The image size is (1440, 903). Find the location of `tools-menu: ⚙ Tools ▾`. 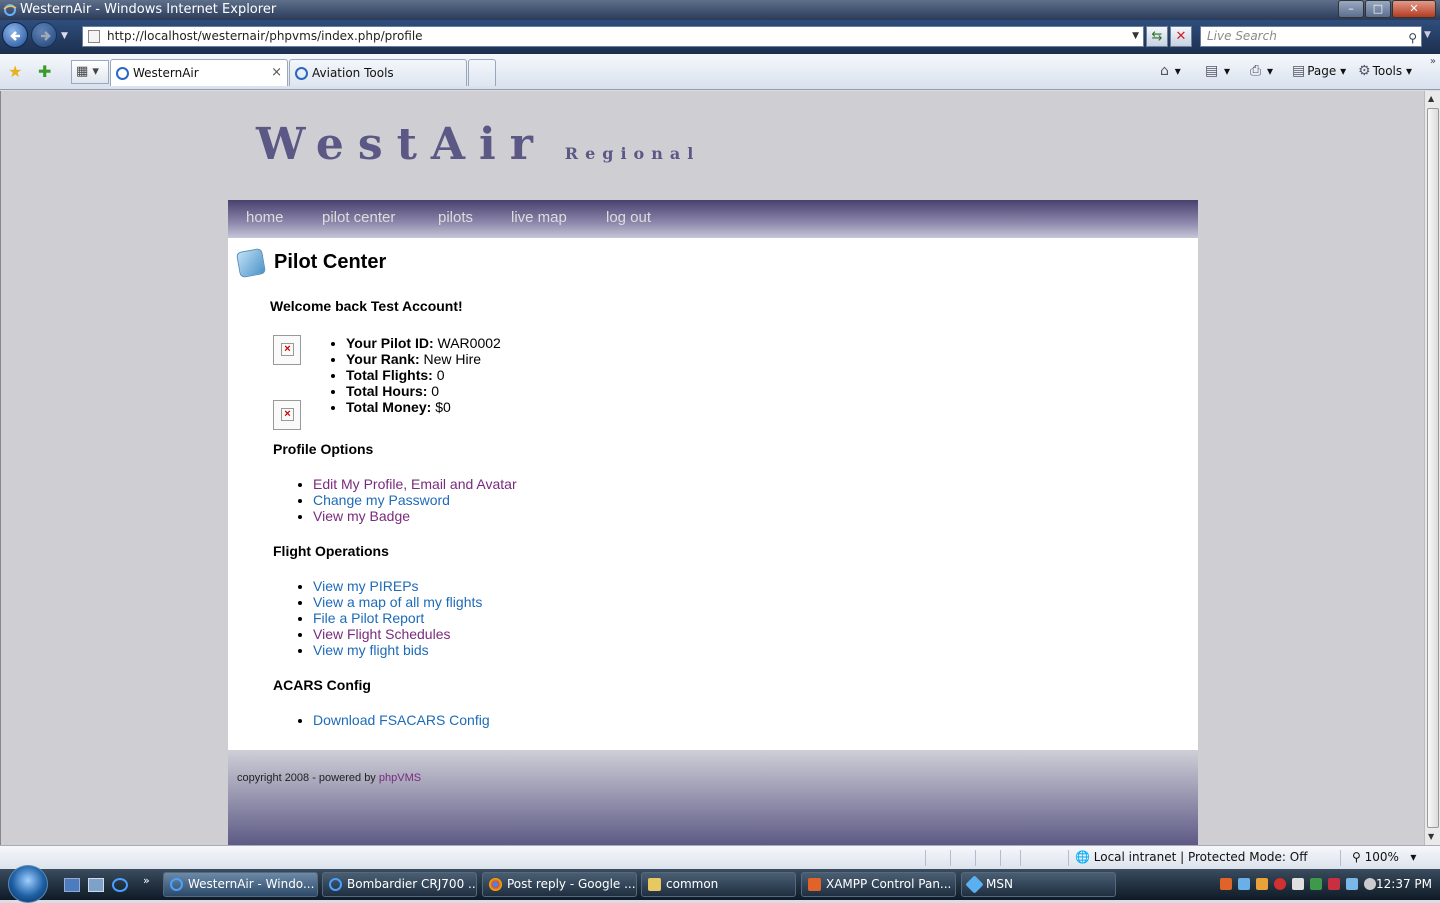

tools-menu: ⚙ Tools ▾ is located at coordinates (1385, 71).